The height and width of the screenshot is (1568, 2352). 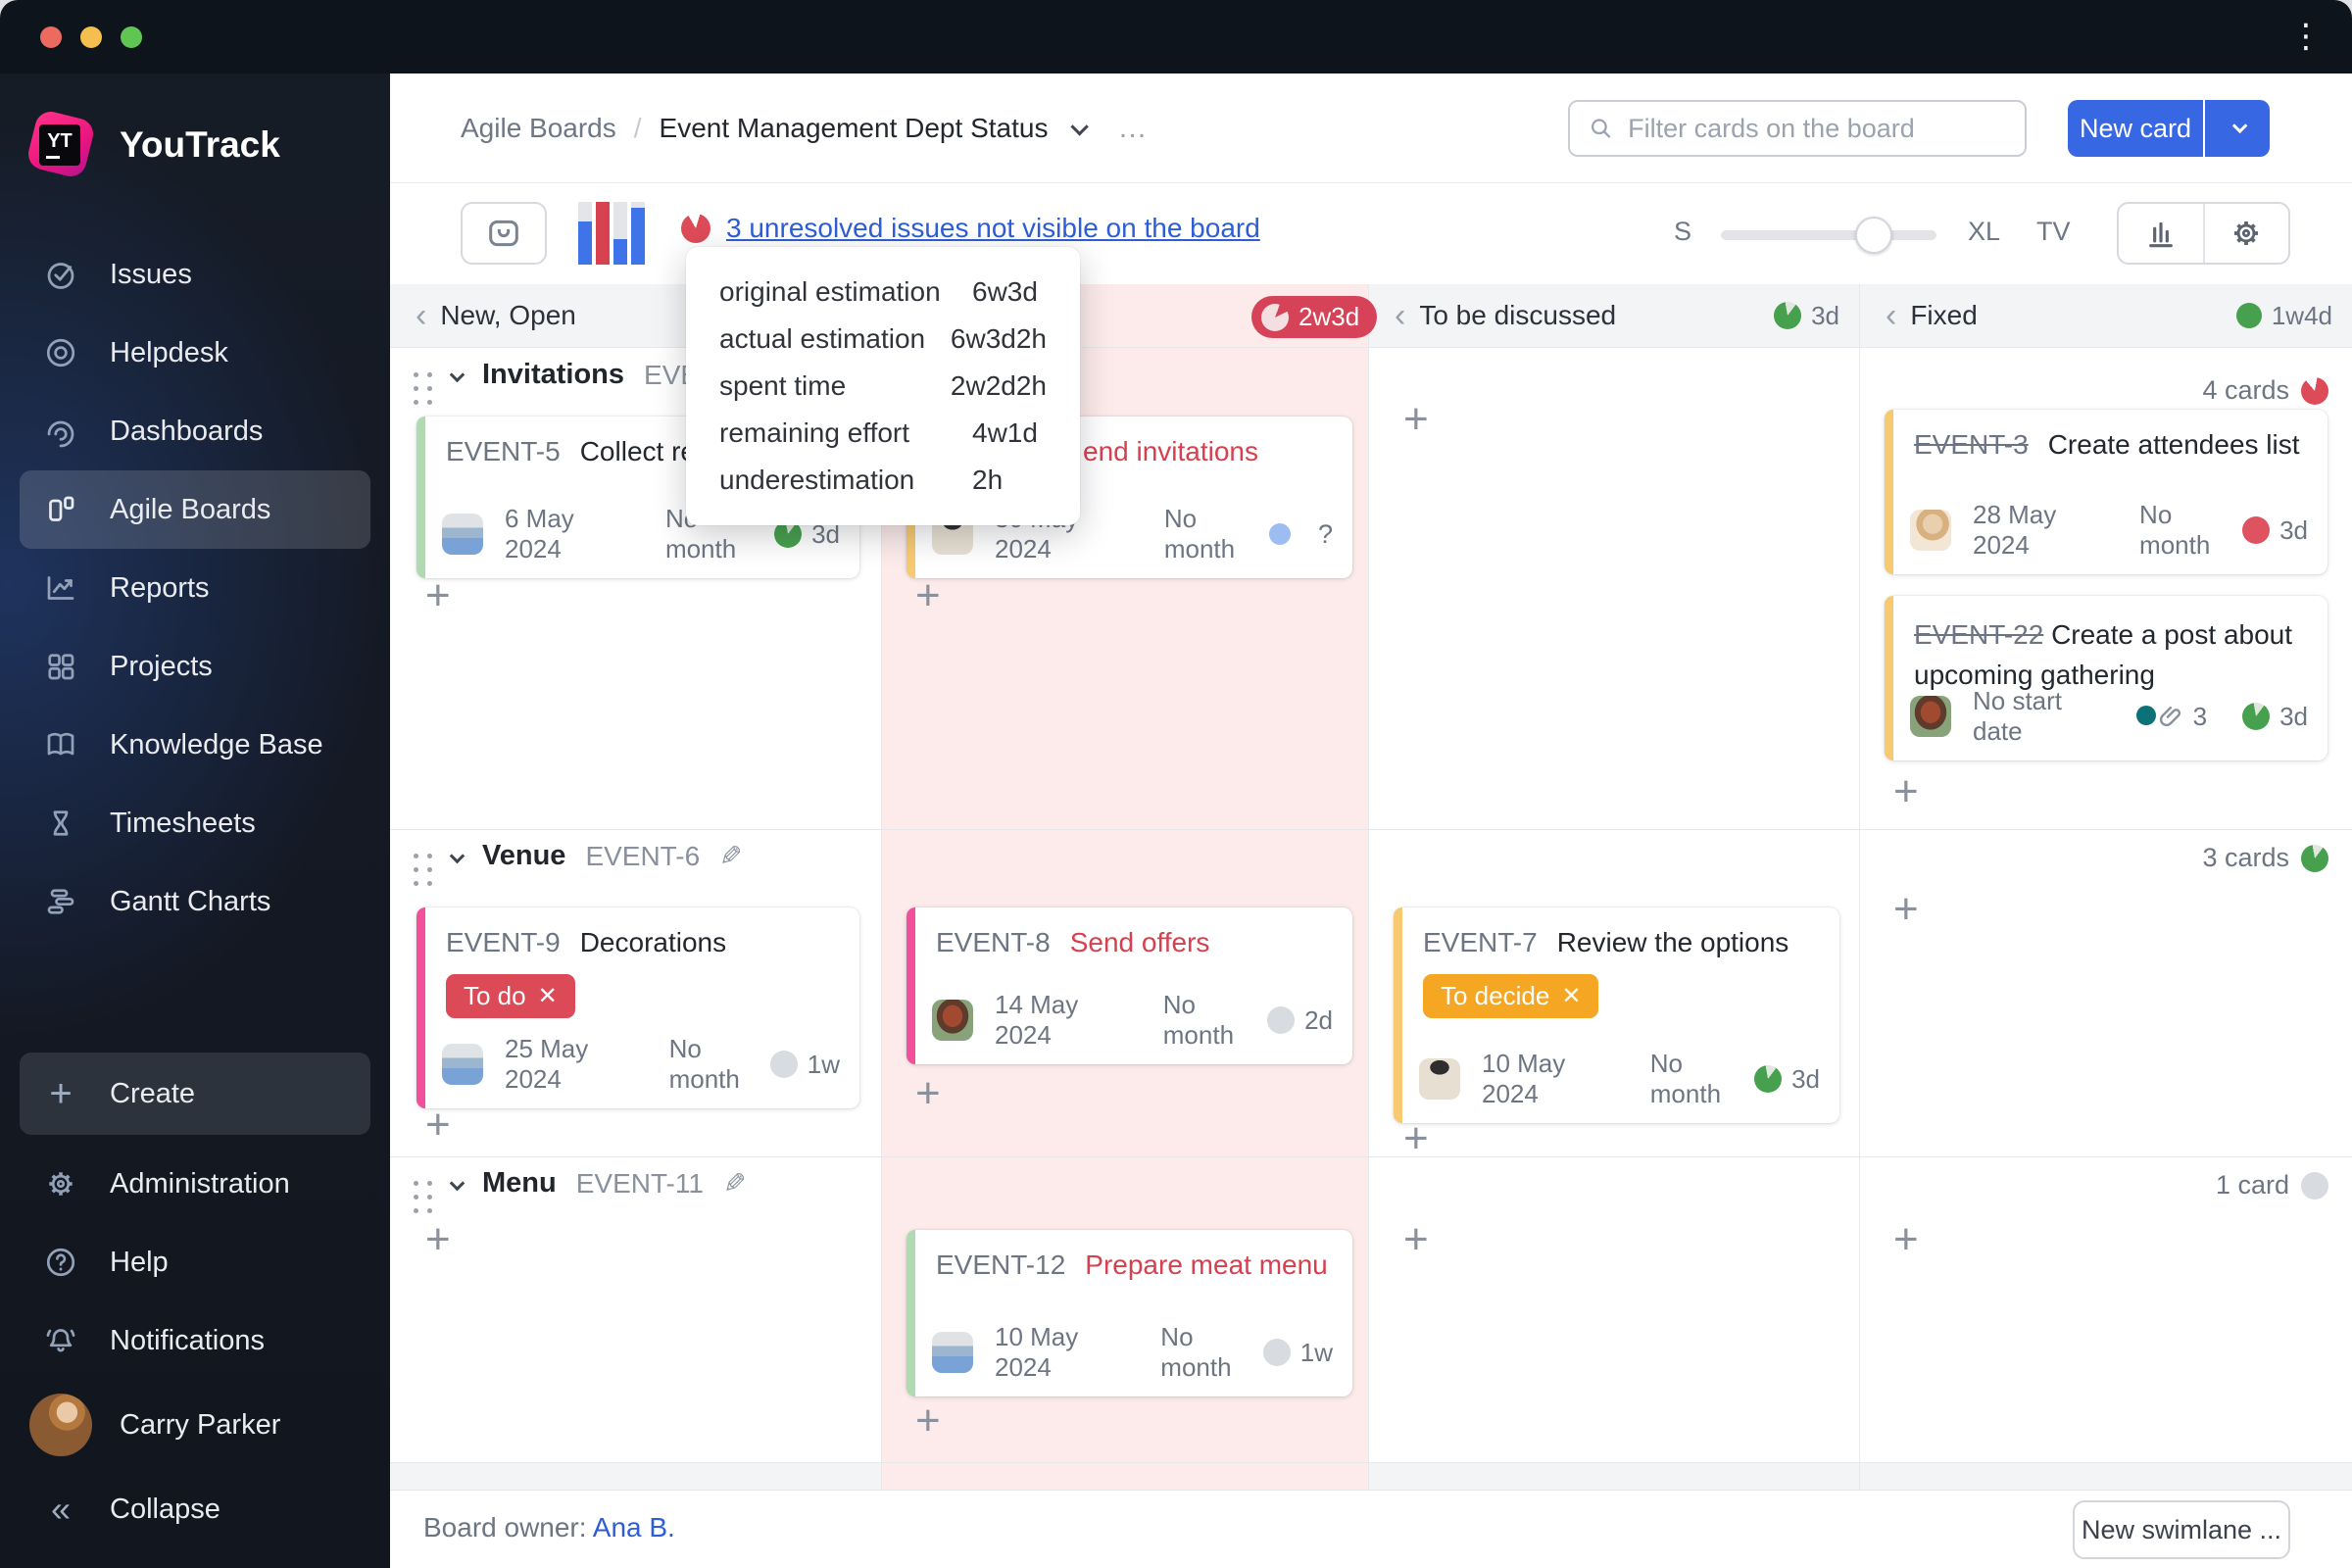 What do you see at coordinates (519, 1183) in the screenshot?
I see `swimlane-title: Menu` at bounding box center [519, 1183].